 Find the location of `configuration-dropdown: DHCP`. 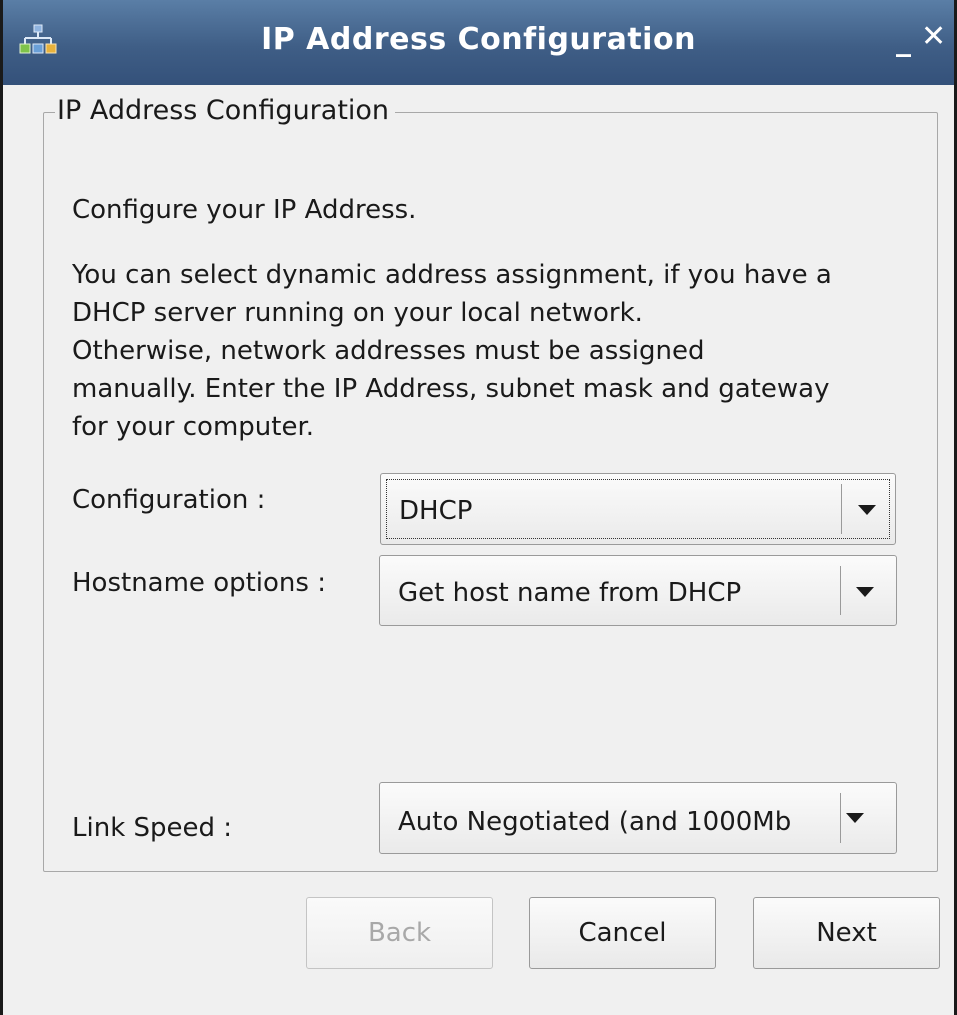

configuration-dropdown: DHCP is located at coordinates (638, 509).